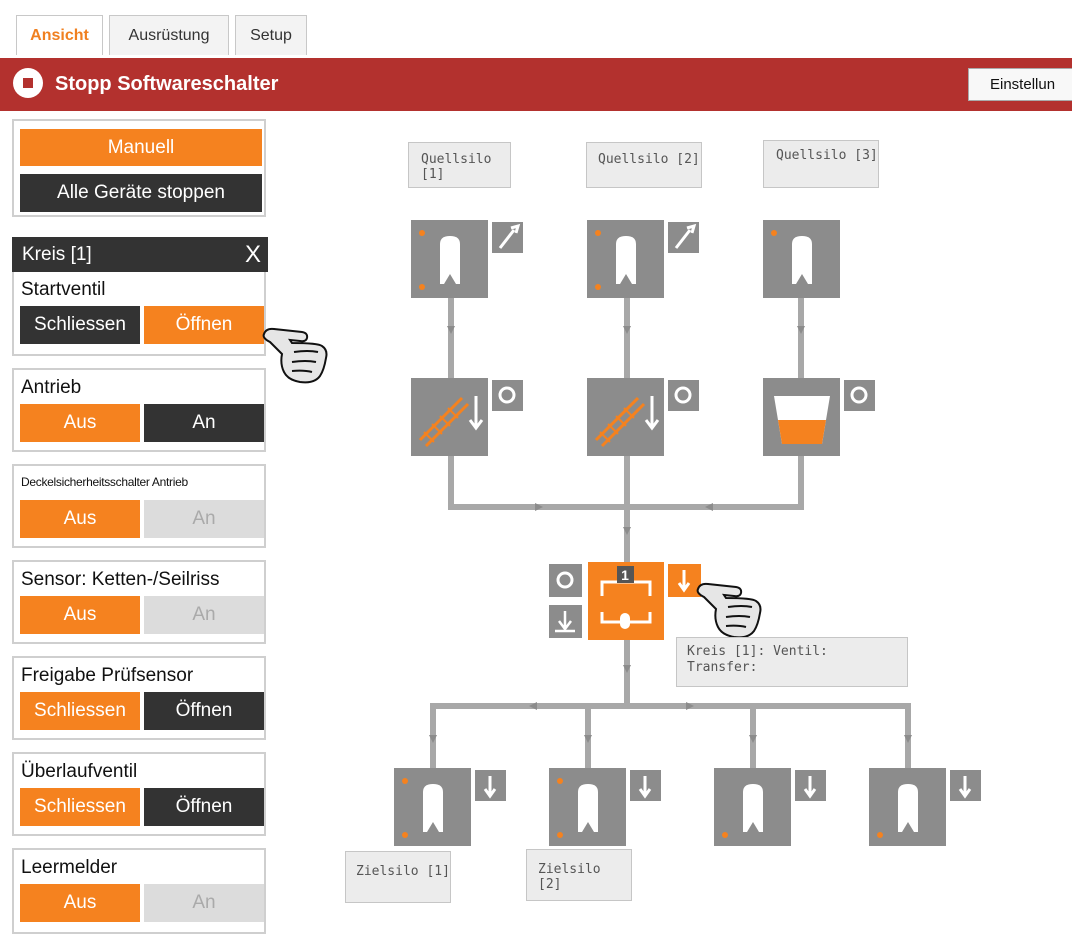 The image size is (1072, 940). What do you see at coordinates (792, 662) in the screenshot?
I see `circuit-info-box: Kreis [1]: Ventil: Transfer:` at bounding box center [792, 662].